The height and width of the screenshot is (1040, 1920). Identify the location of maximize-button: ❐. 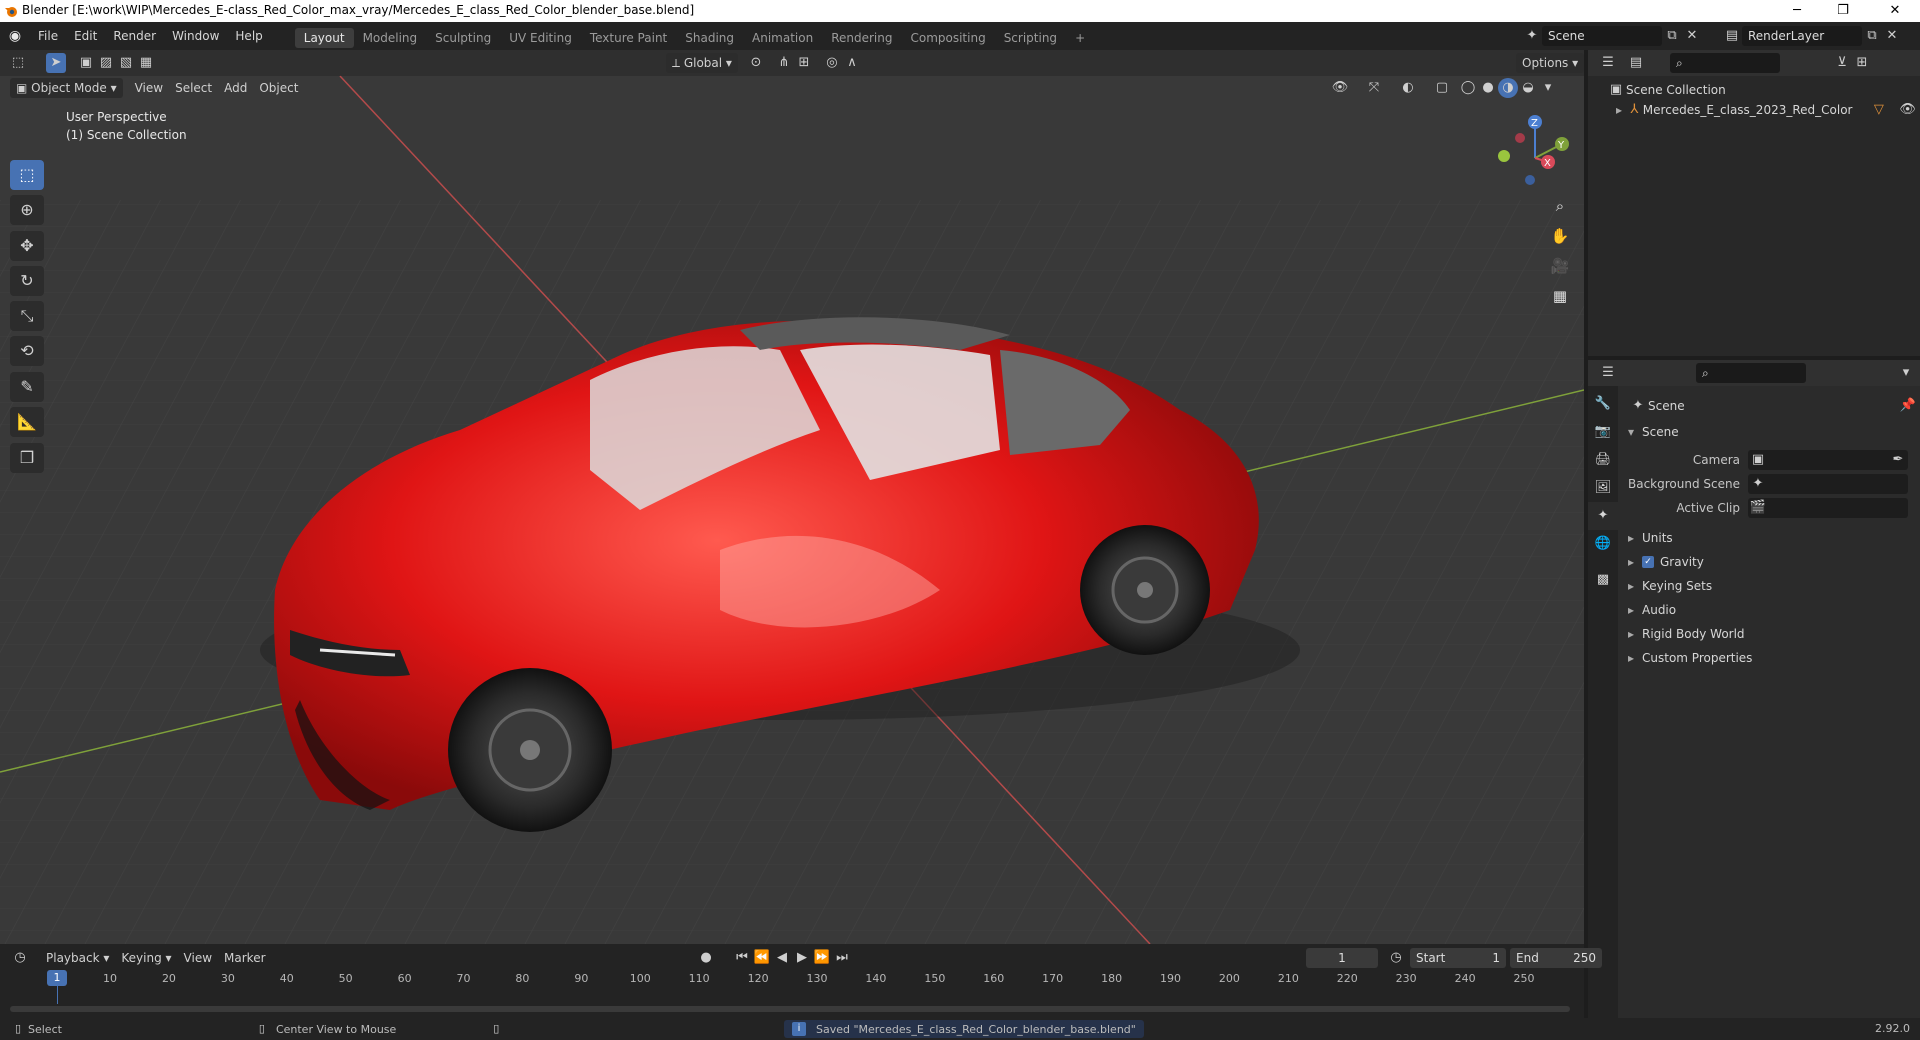
(1843, 11).